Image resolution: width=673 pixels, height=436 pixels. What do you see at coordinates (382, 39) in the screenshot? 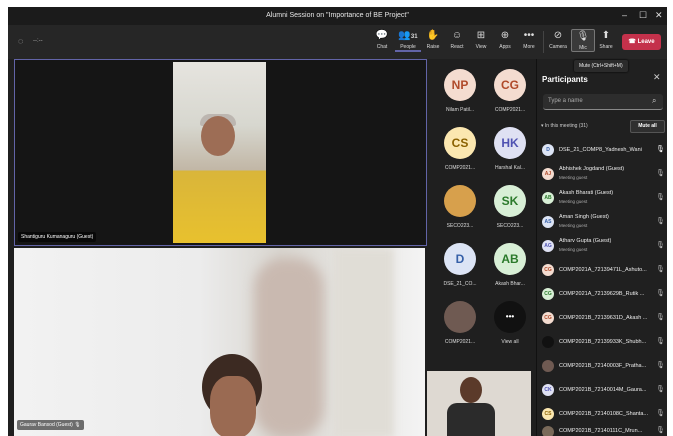
I see `chat-button: 💬 Chat` at bounding box center [382, 39].